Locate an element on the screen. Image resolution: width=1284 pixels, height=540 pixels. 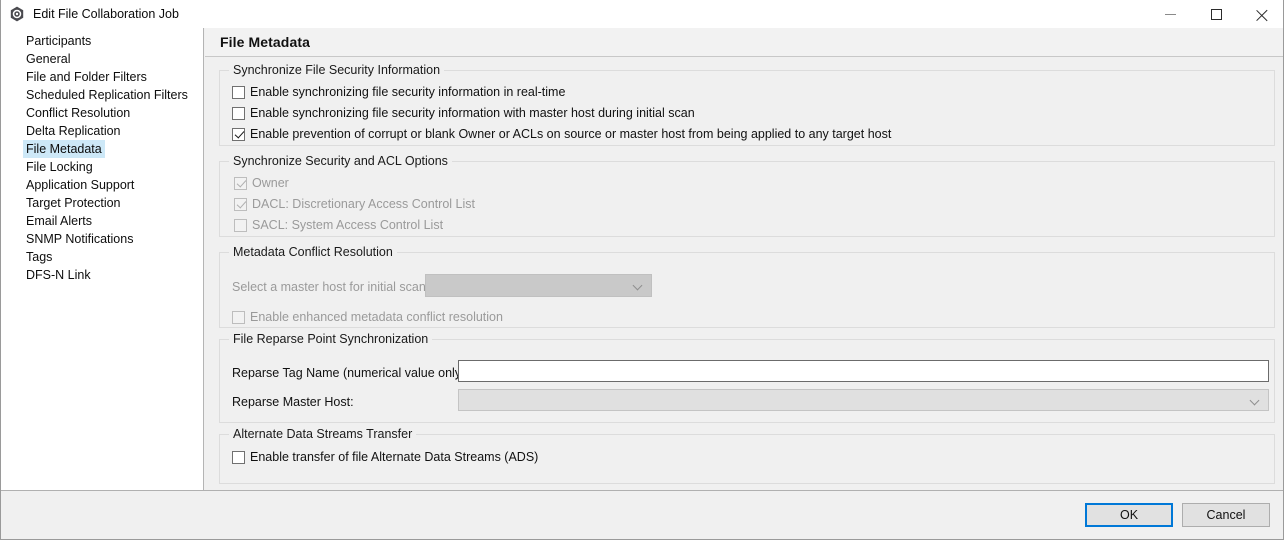
sidebar-item-tags: Tags is located at coordinates (102, 257).